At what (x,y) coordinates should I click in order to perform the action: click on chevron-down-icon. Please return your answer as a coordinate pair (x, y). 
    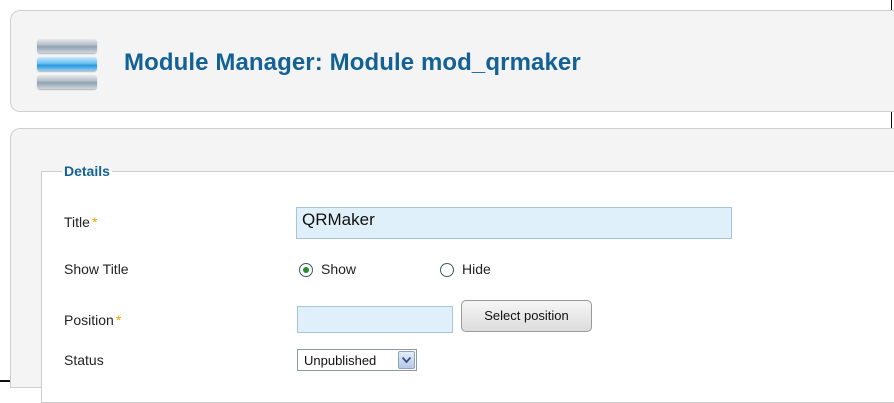
    Looking at the image, I should click on (406, 360).